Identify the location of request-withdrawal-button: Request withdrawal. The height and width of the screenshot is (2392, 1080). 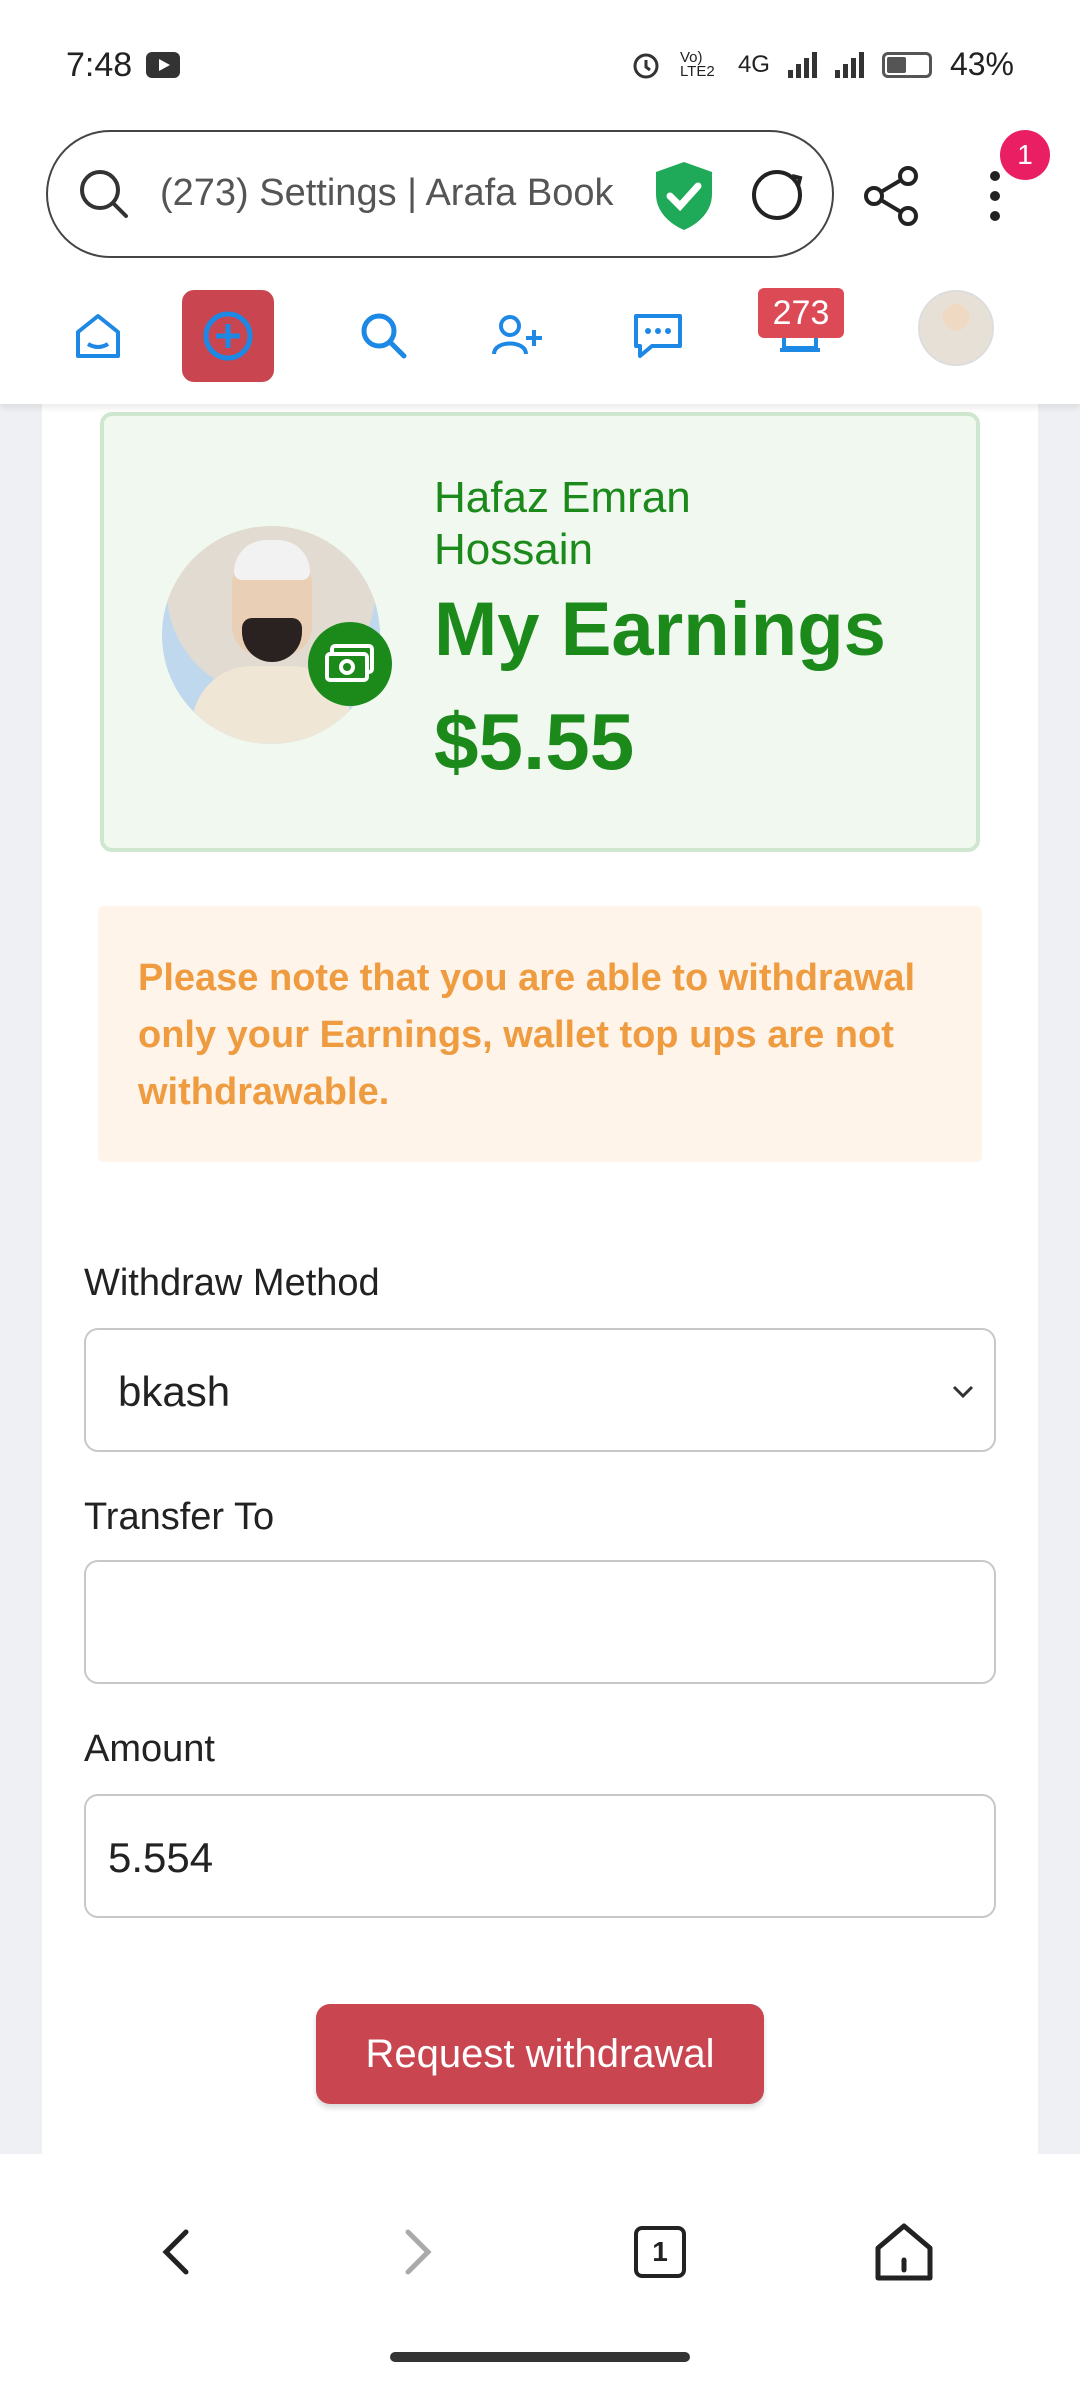
(540, 2054).